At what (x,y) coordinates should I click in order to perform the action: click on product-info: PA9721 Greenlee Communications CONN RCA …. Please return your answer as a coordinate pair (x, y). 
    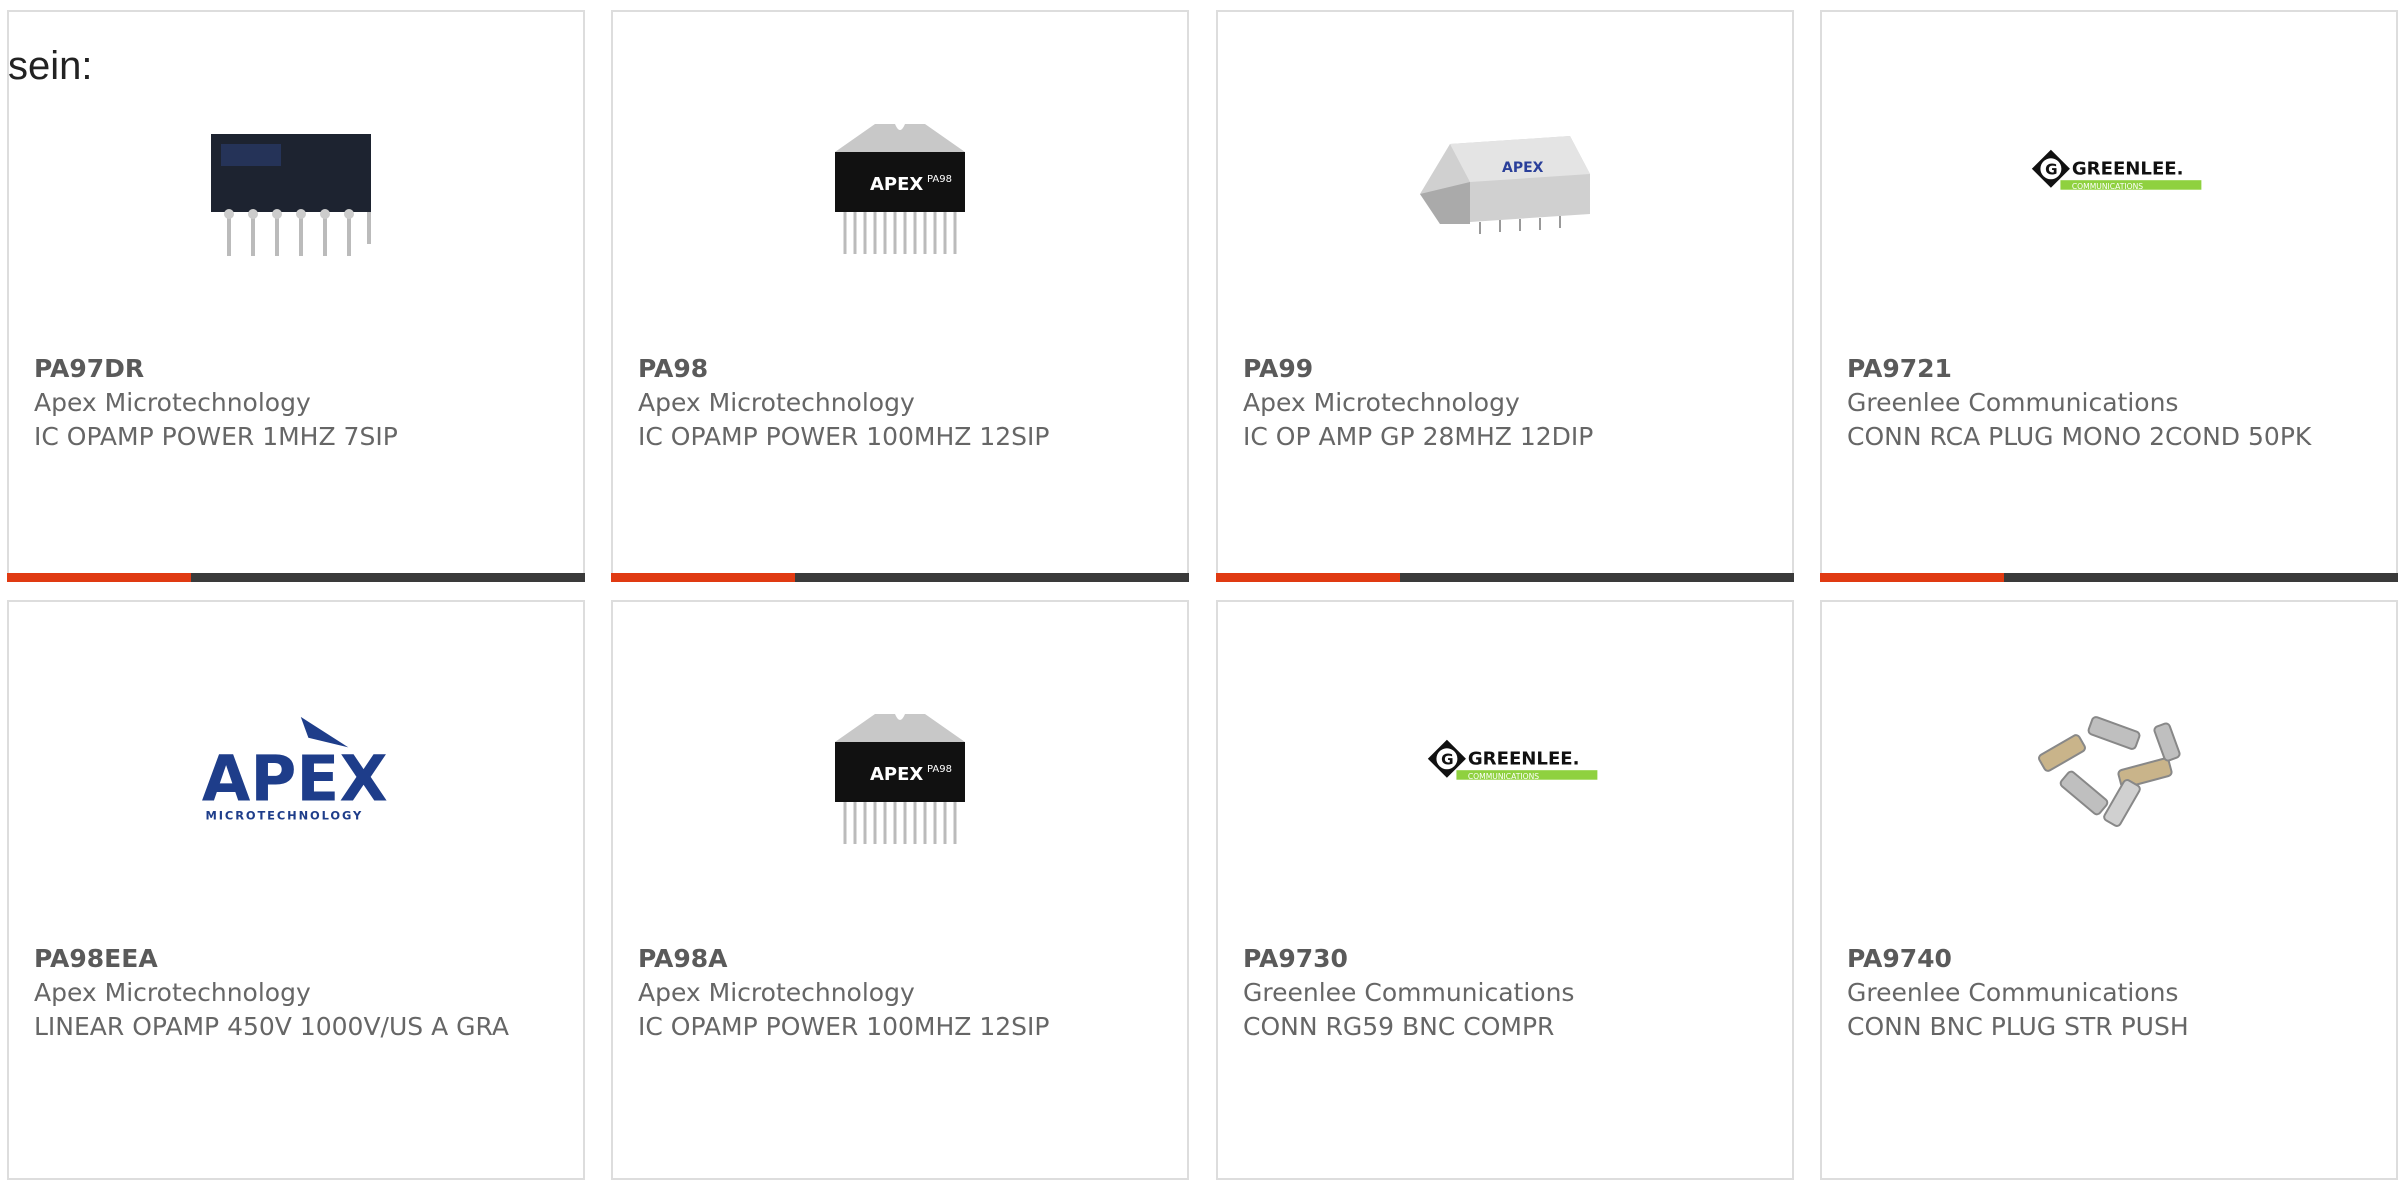
    Looking at the image, I should click on (2087, 403).